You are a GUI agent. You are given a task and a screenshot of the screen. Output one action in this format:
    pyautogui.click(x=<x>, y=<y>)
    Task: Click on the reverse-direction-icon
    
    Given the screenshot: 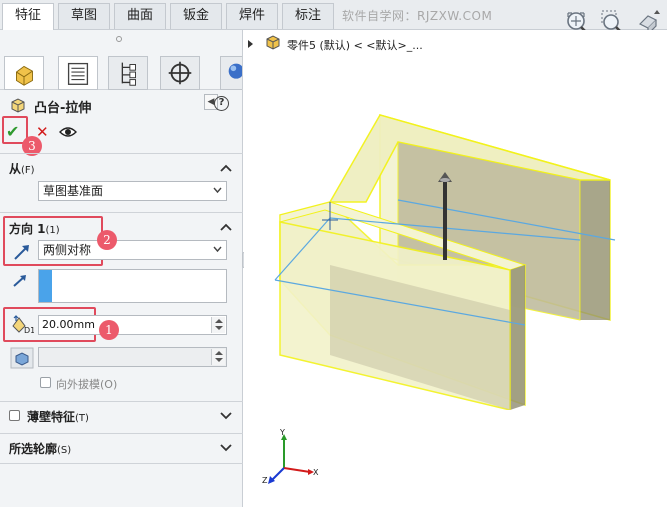 What is the action you would take?
    pyautogui.click(x=23, y=252)
    